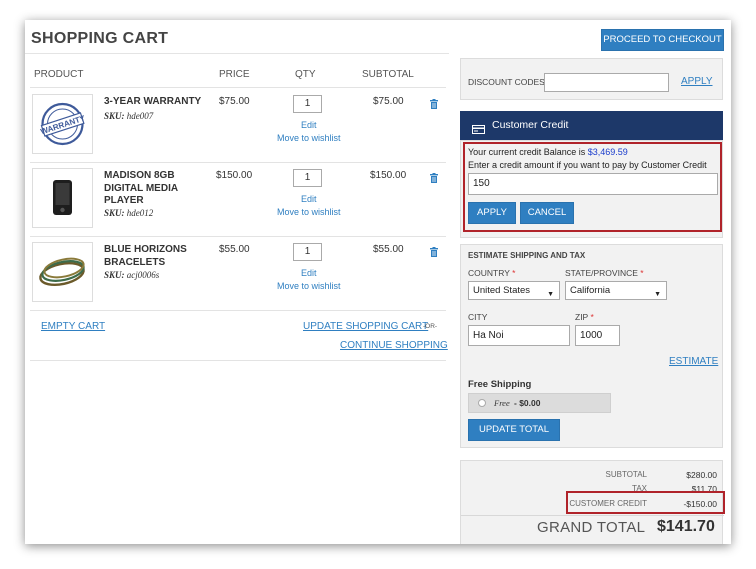 This screenshot has height=569, width=756. What do you see at coordinates (234, 249) in the screenshot?
I see `product-price: $55.00` at bounding box center [234, 249].